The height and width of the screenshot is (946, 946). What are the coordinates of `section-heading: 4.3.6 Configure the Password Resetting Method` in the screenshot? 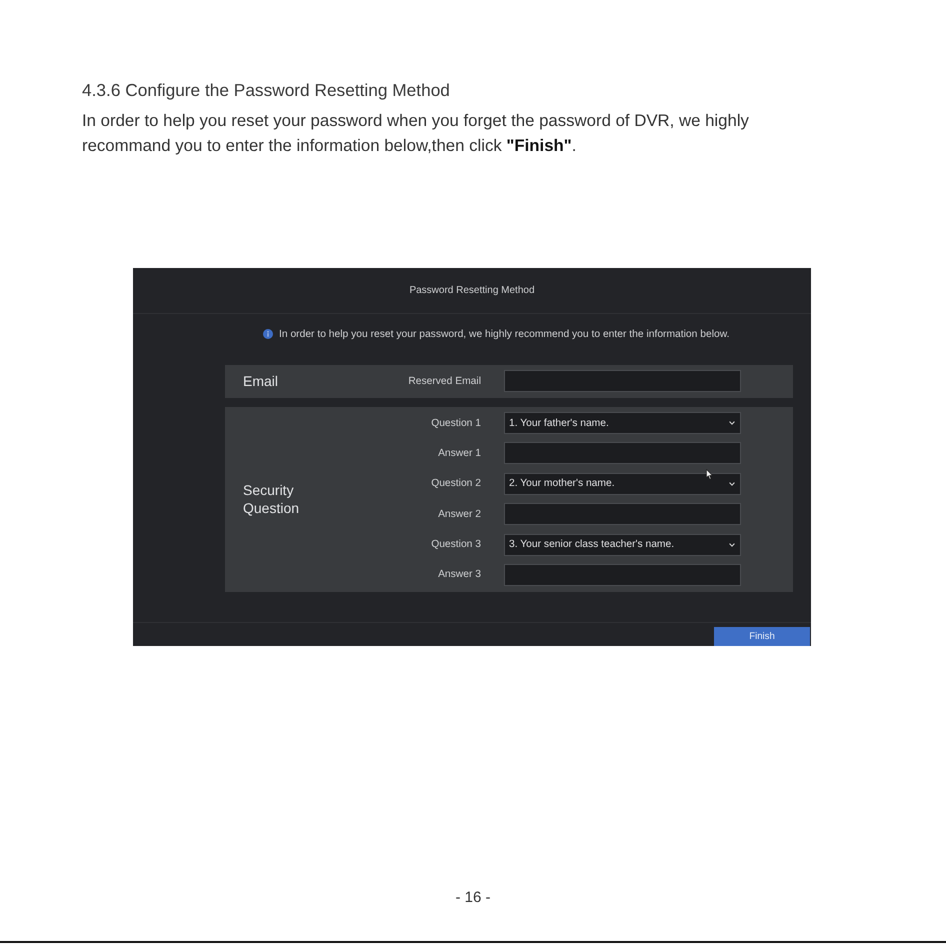 It's located at (266, 90).